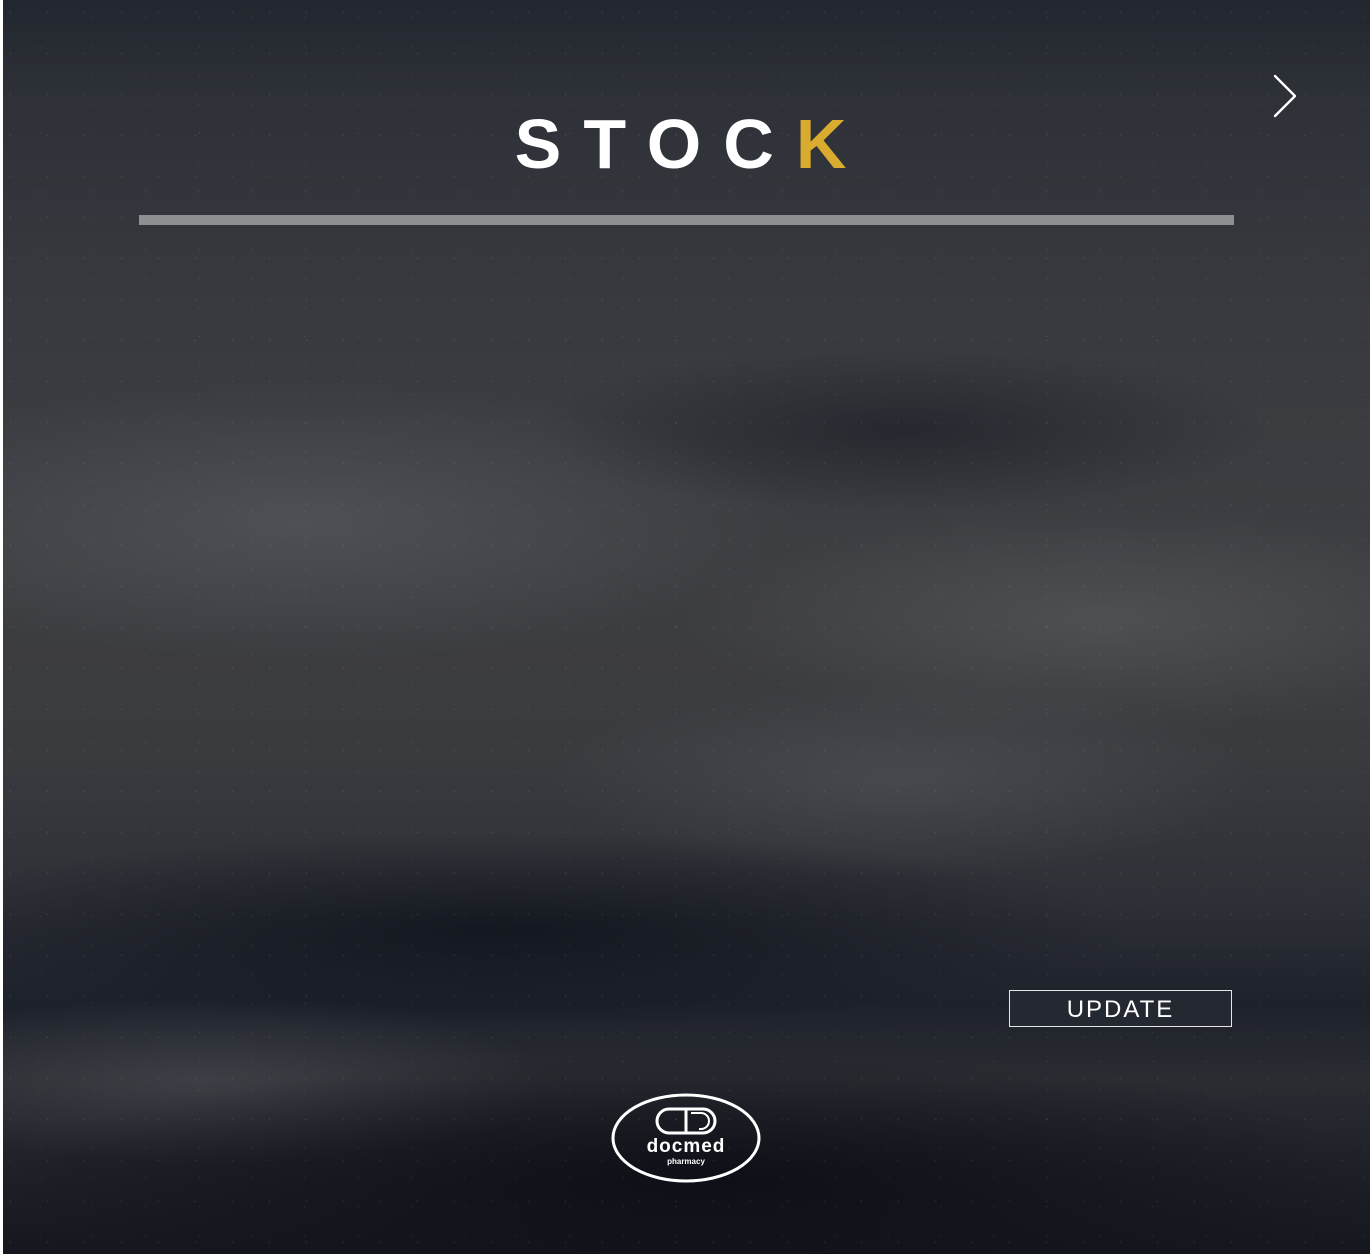 The image size is (1370, 1254). I want to click on page-title-accent: K, so click(832, 144).